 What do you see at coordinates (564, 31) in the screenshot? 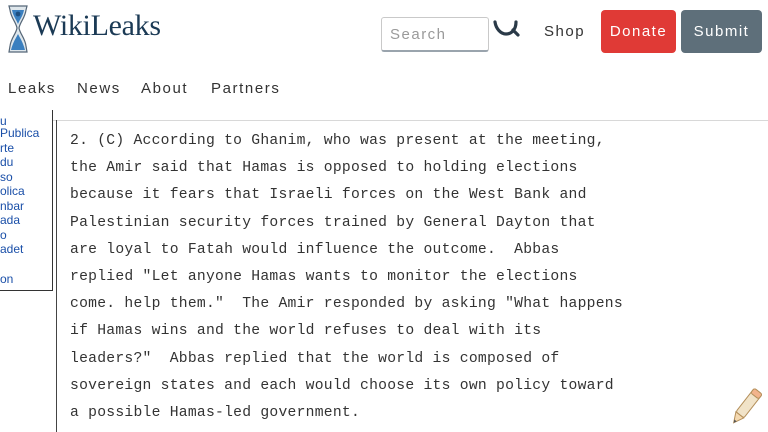
I see `shop-link: Shop` at bounding box center [564, 31].